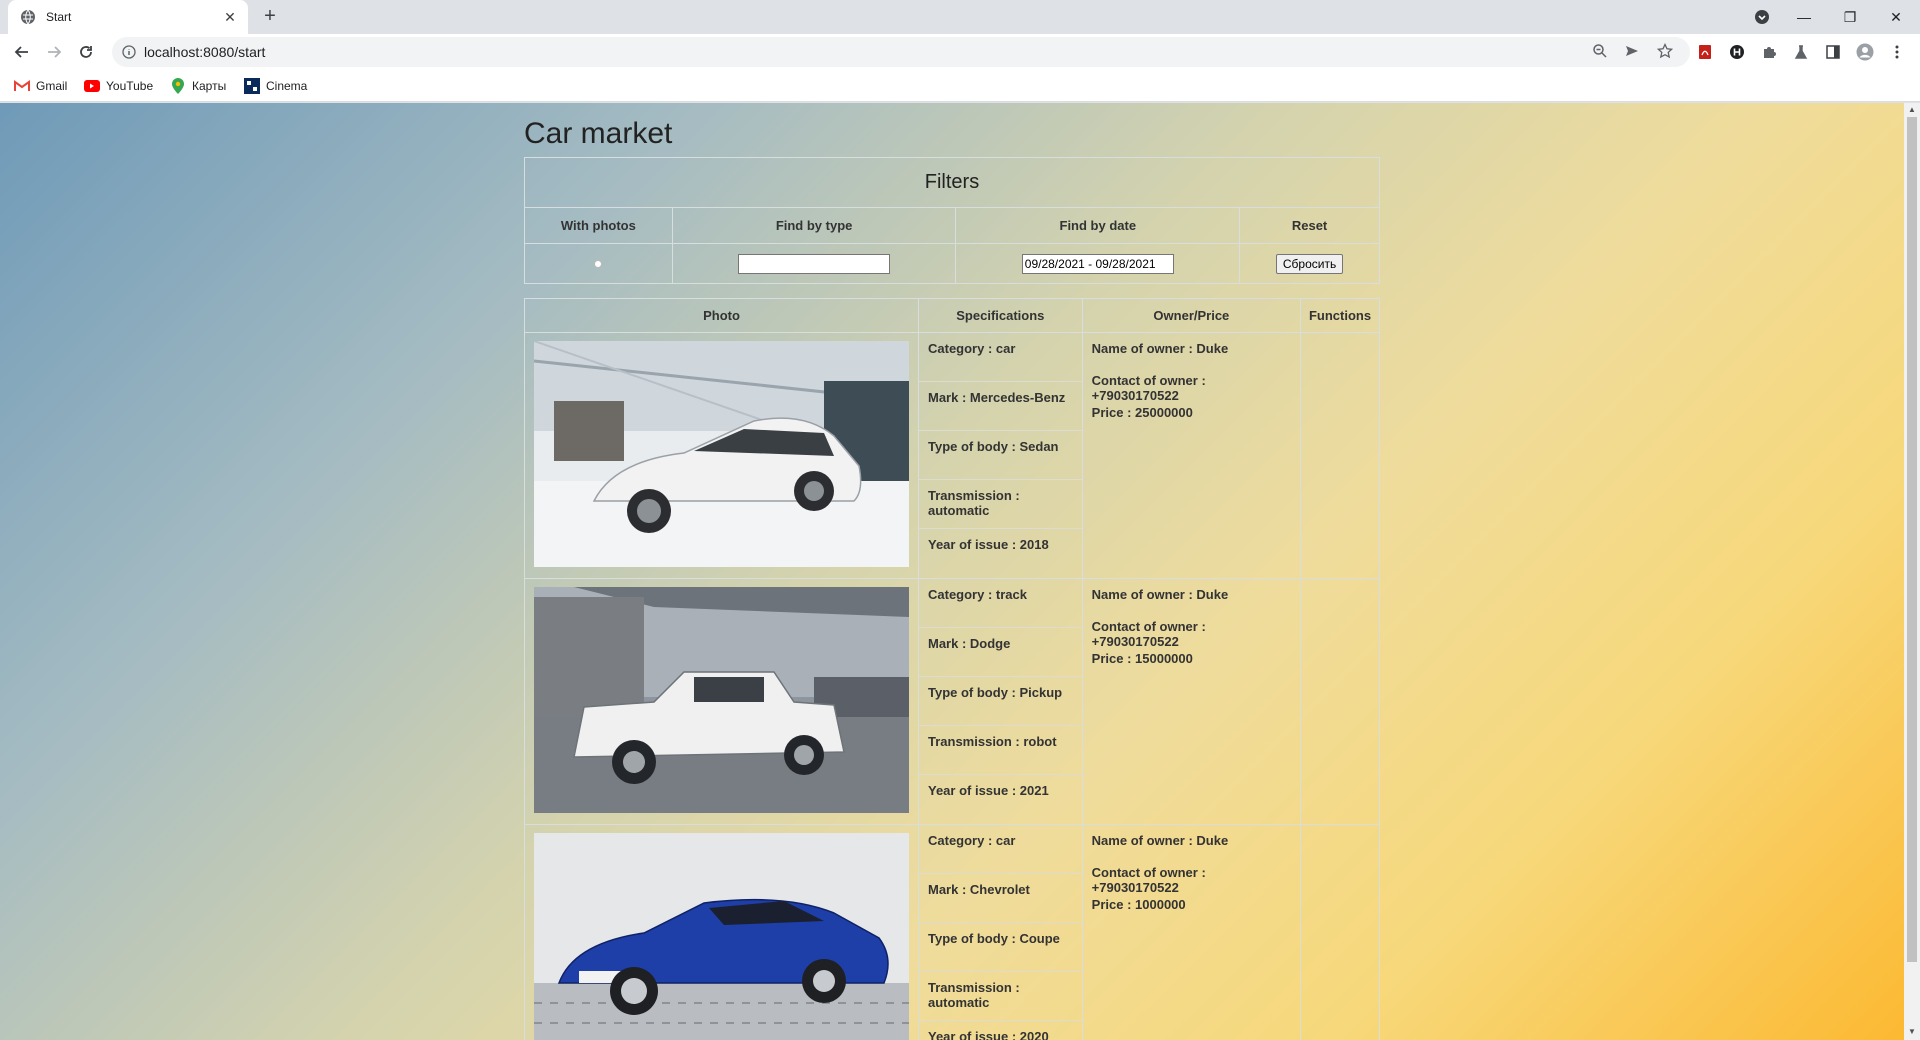  Describe the element at coordinates (901, 52) in the screenshot. I see `address-bar: localhost:8080/start` at that location.